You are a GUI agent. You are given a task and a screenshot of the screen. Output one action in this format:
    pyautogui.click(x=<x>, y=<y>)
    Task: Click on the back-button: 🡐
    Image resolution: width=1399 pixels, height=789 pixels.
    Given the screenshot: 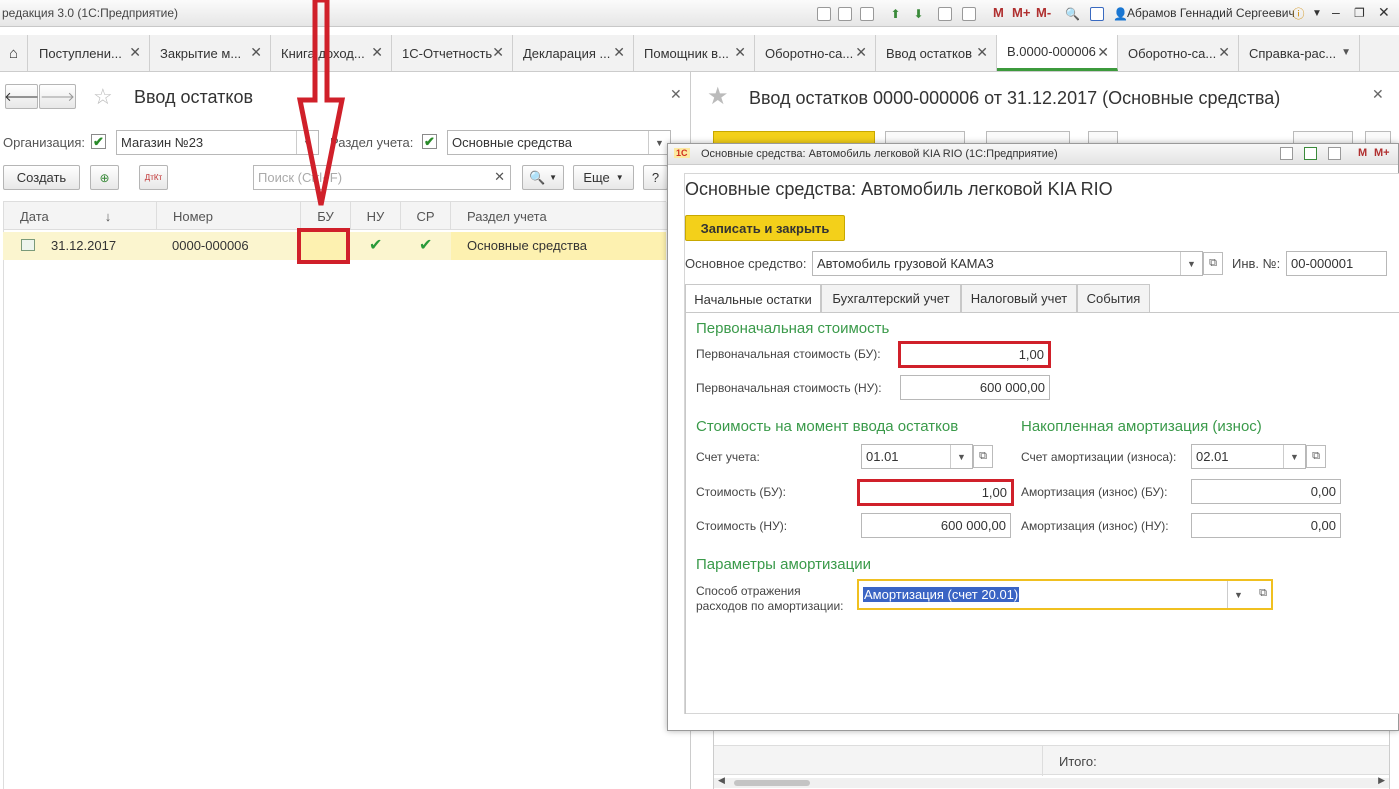 What is the action you would take?
    pyautogui.click(x=21, y=96)
    